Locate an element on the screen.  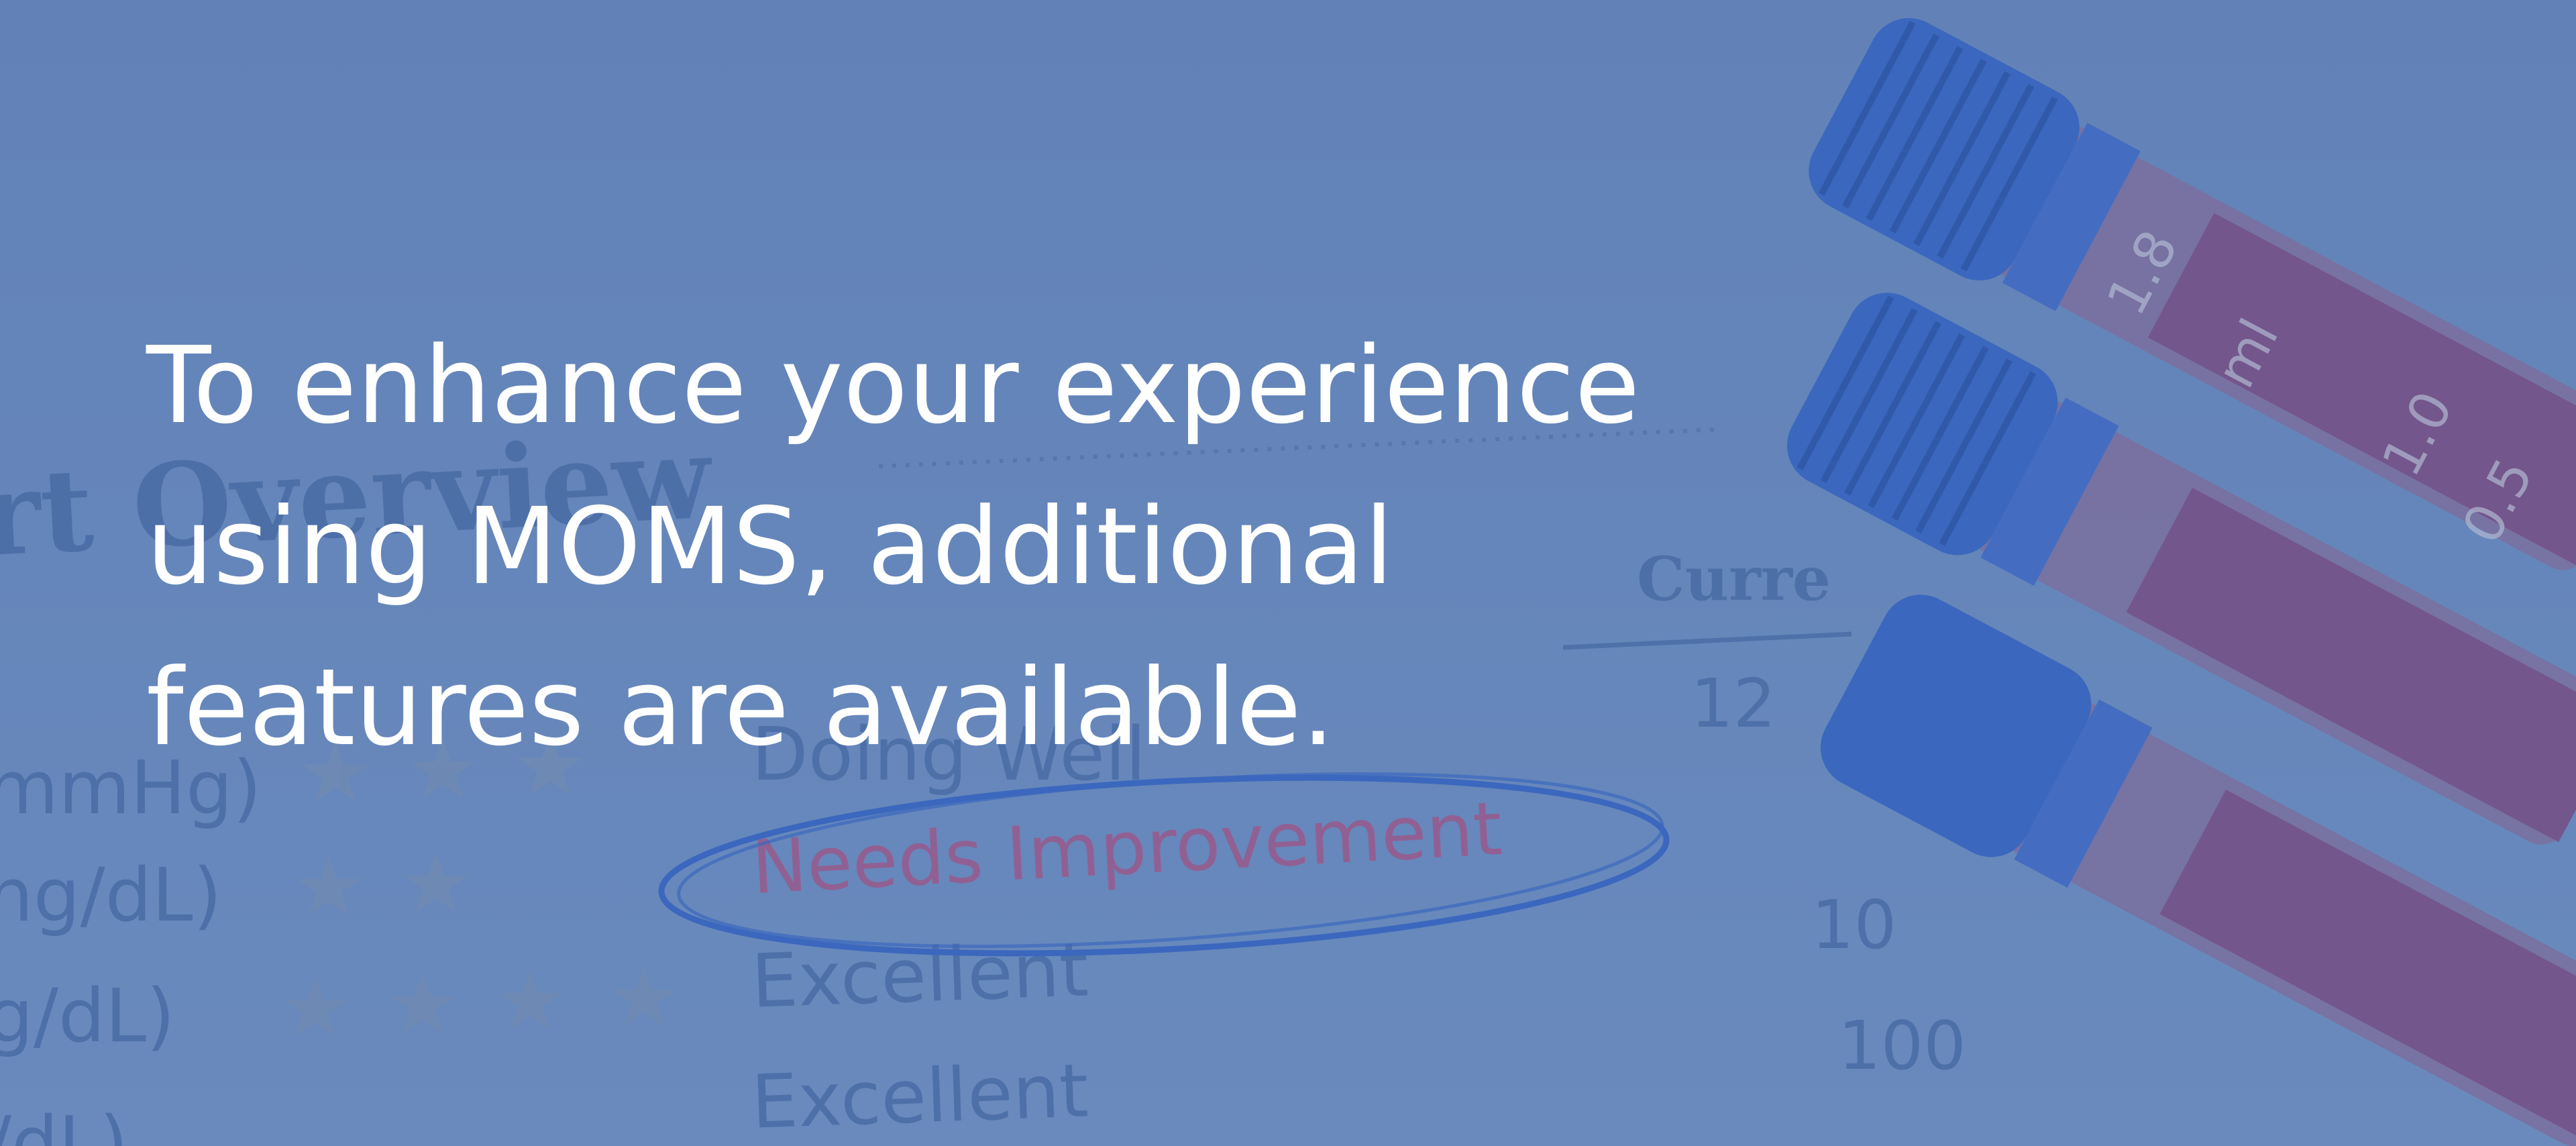
headline-line-1: To enhance your experience is located at coordinates (893, 386).